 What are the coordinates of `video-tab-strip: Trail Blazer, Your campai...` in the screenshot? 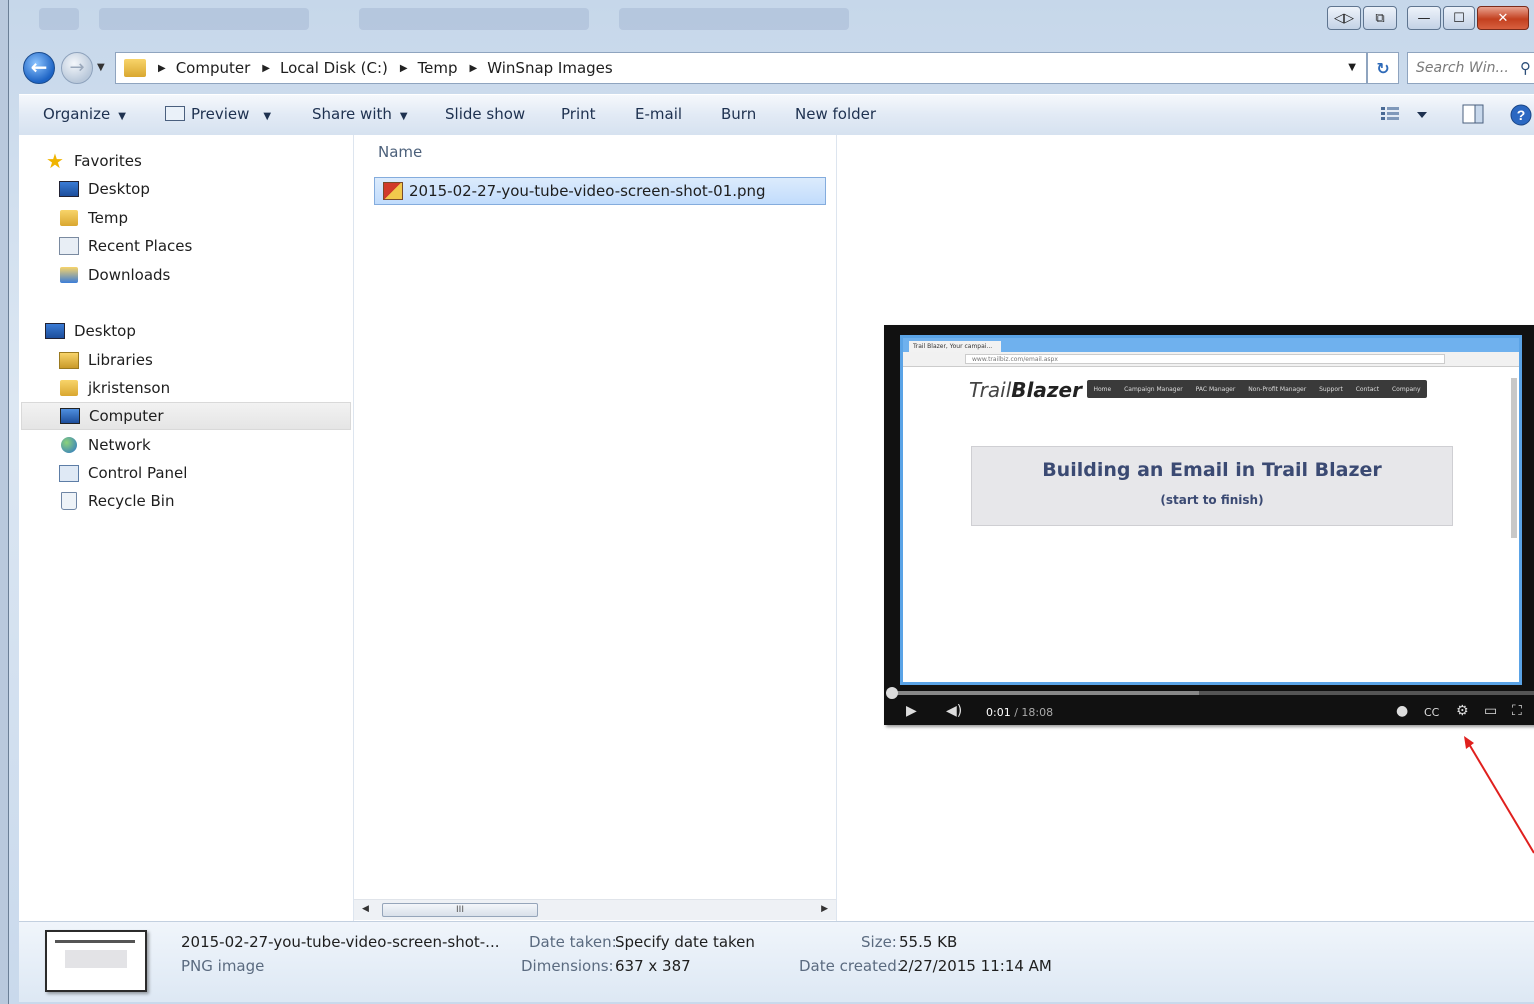 It's located at (1211, 345).